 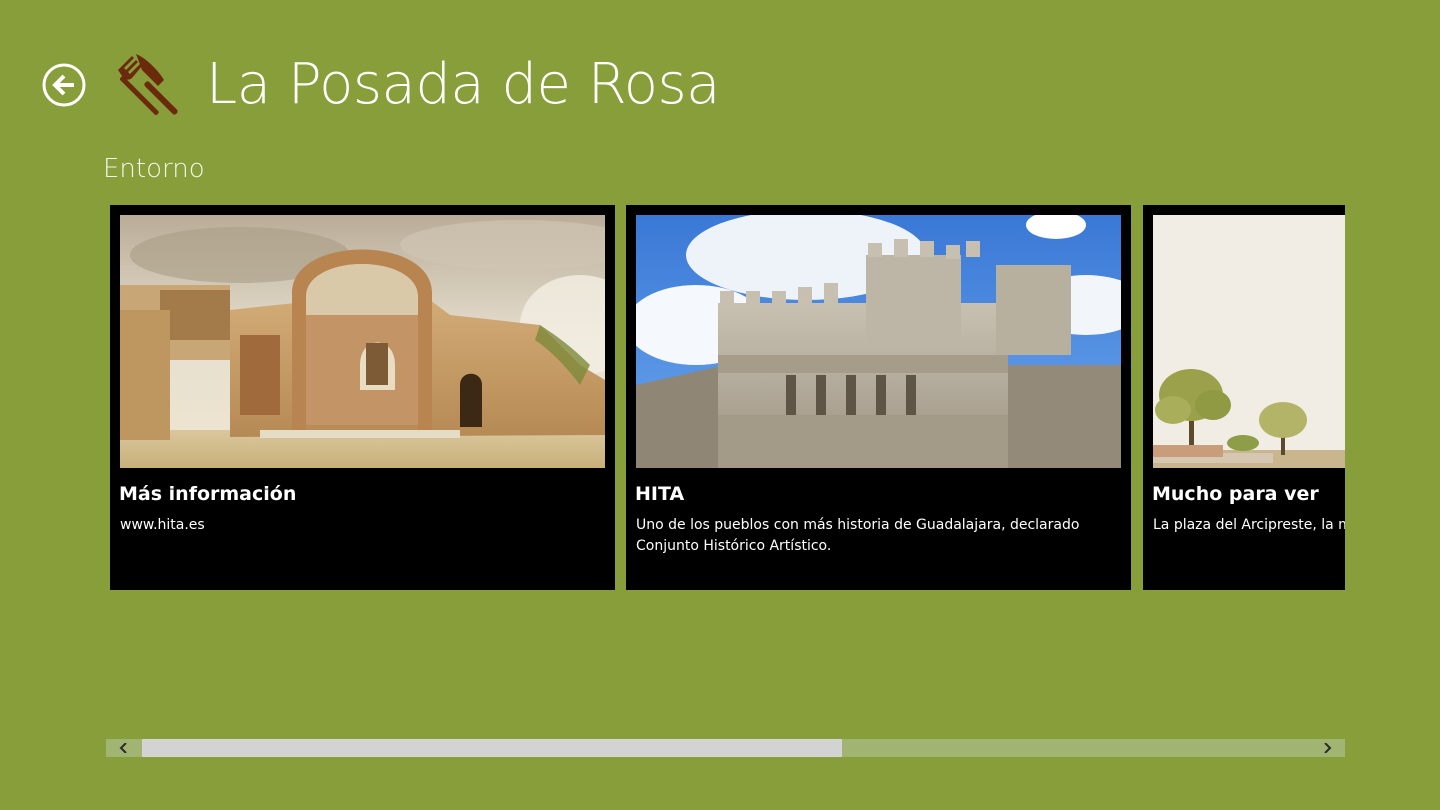 I want to click on scroll-thumb, so click(x=492, y=748).